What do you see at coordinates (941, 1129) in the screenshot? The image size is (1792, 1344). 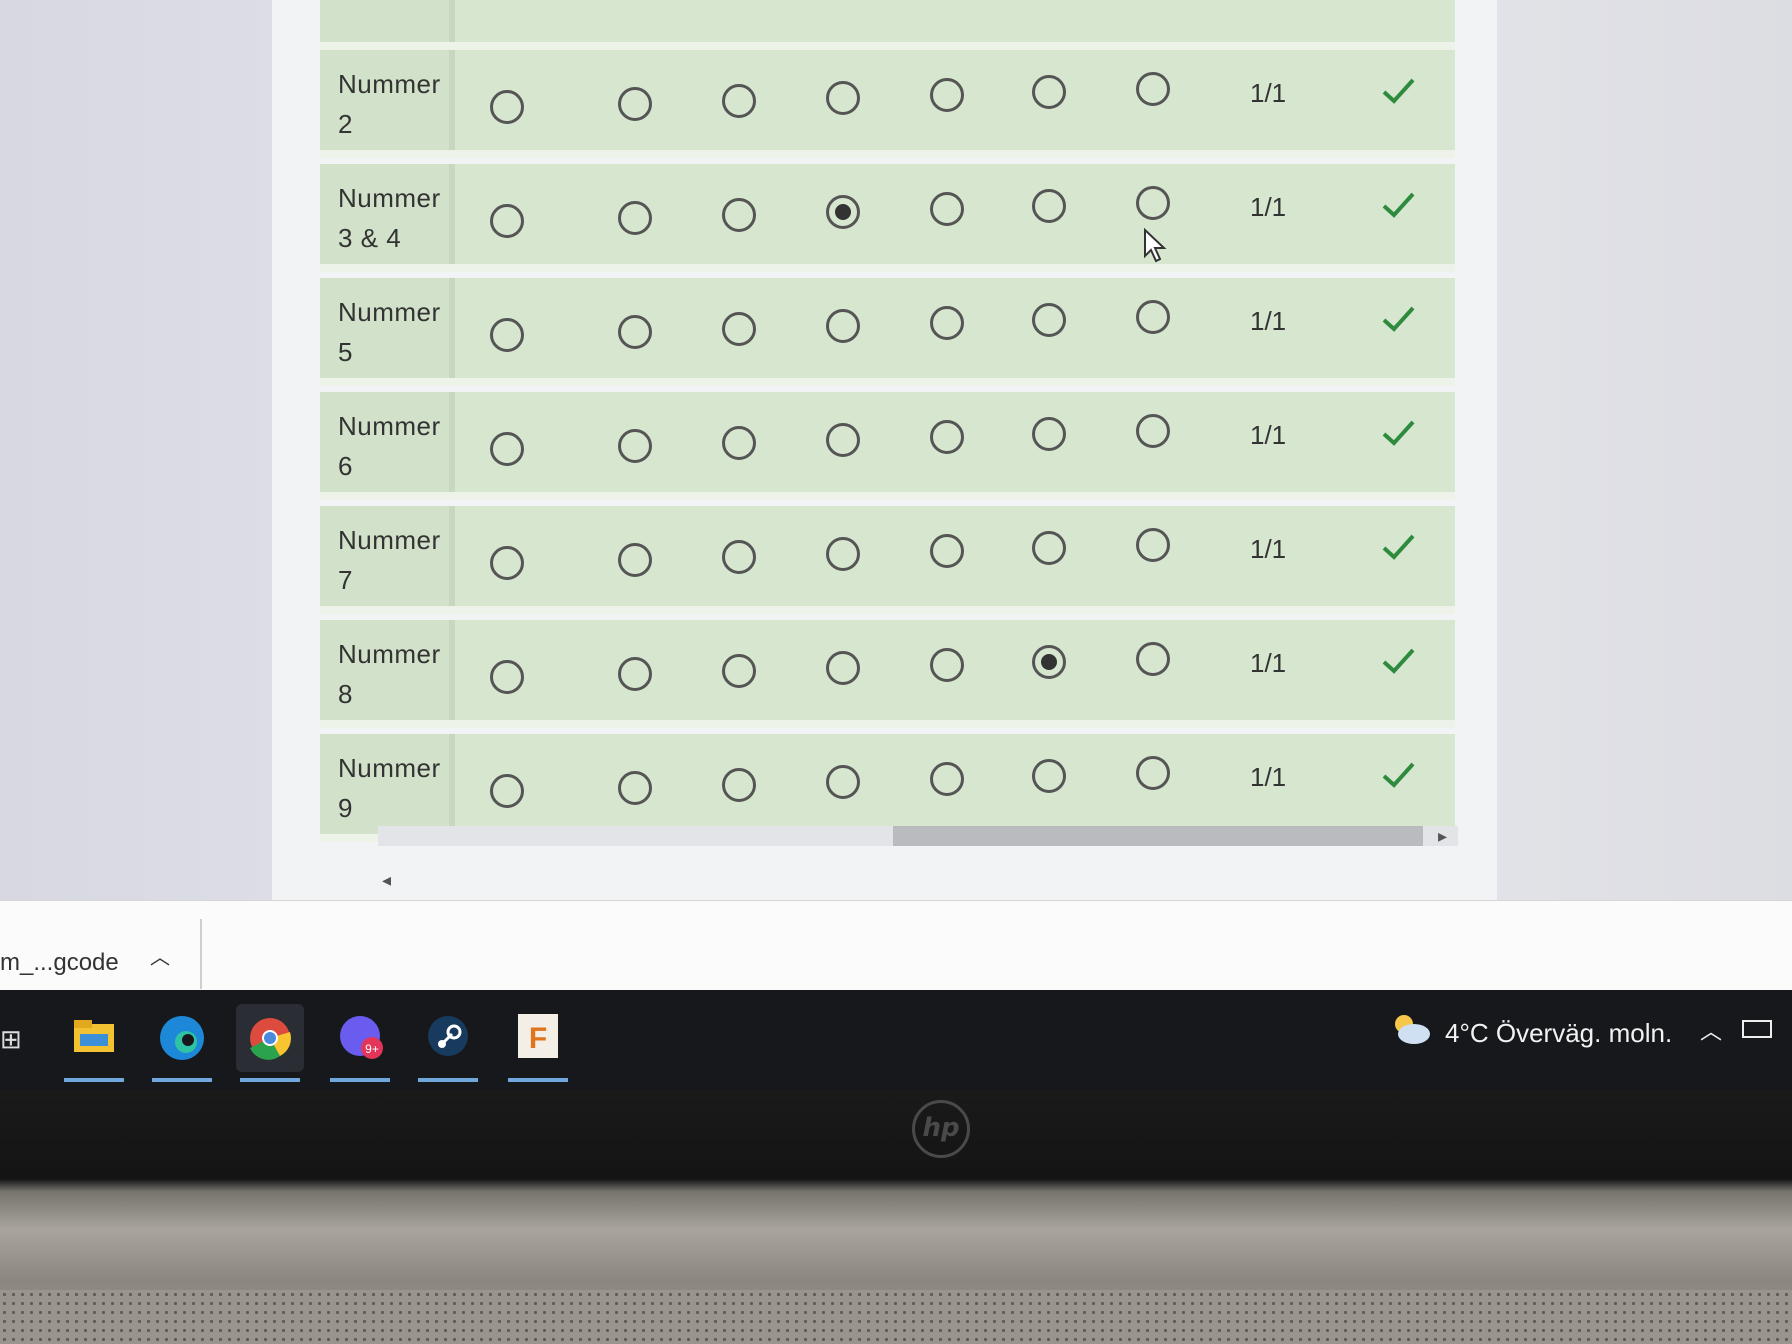 I see `hp-logo: hp` at bounding box center [941, 1129].